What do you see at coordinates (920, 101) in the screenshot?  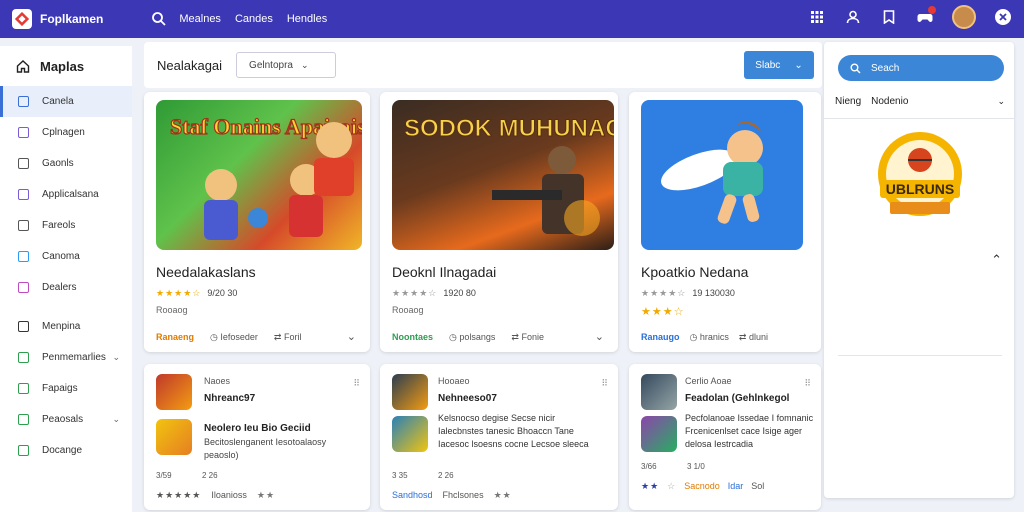 I see `panel-filter: Nieng Nodenio ⌄` at bounding box center [920, 101].